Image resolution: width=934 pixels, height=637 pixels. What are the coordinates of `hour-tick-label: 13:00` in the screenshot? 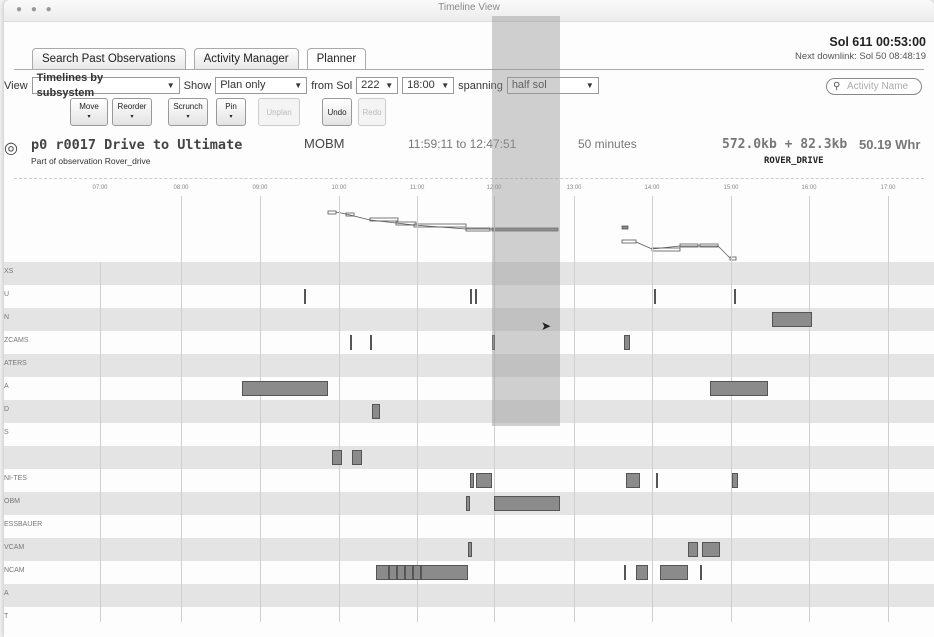 It's located at (574, 188).